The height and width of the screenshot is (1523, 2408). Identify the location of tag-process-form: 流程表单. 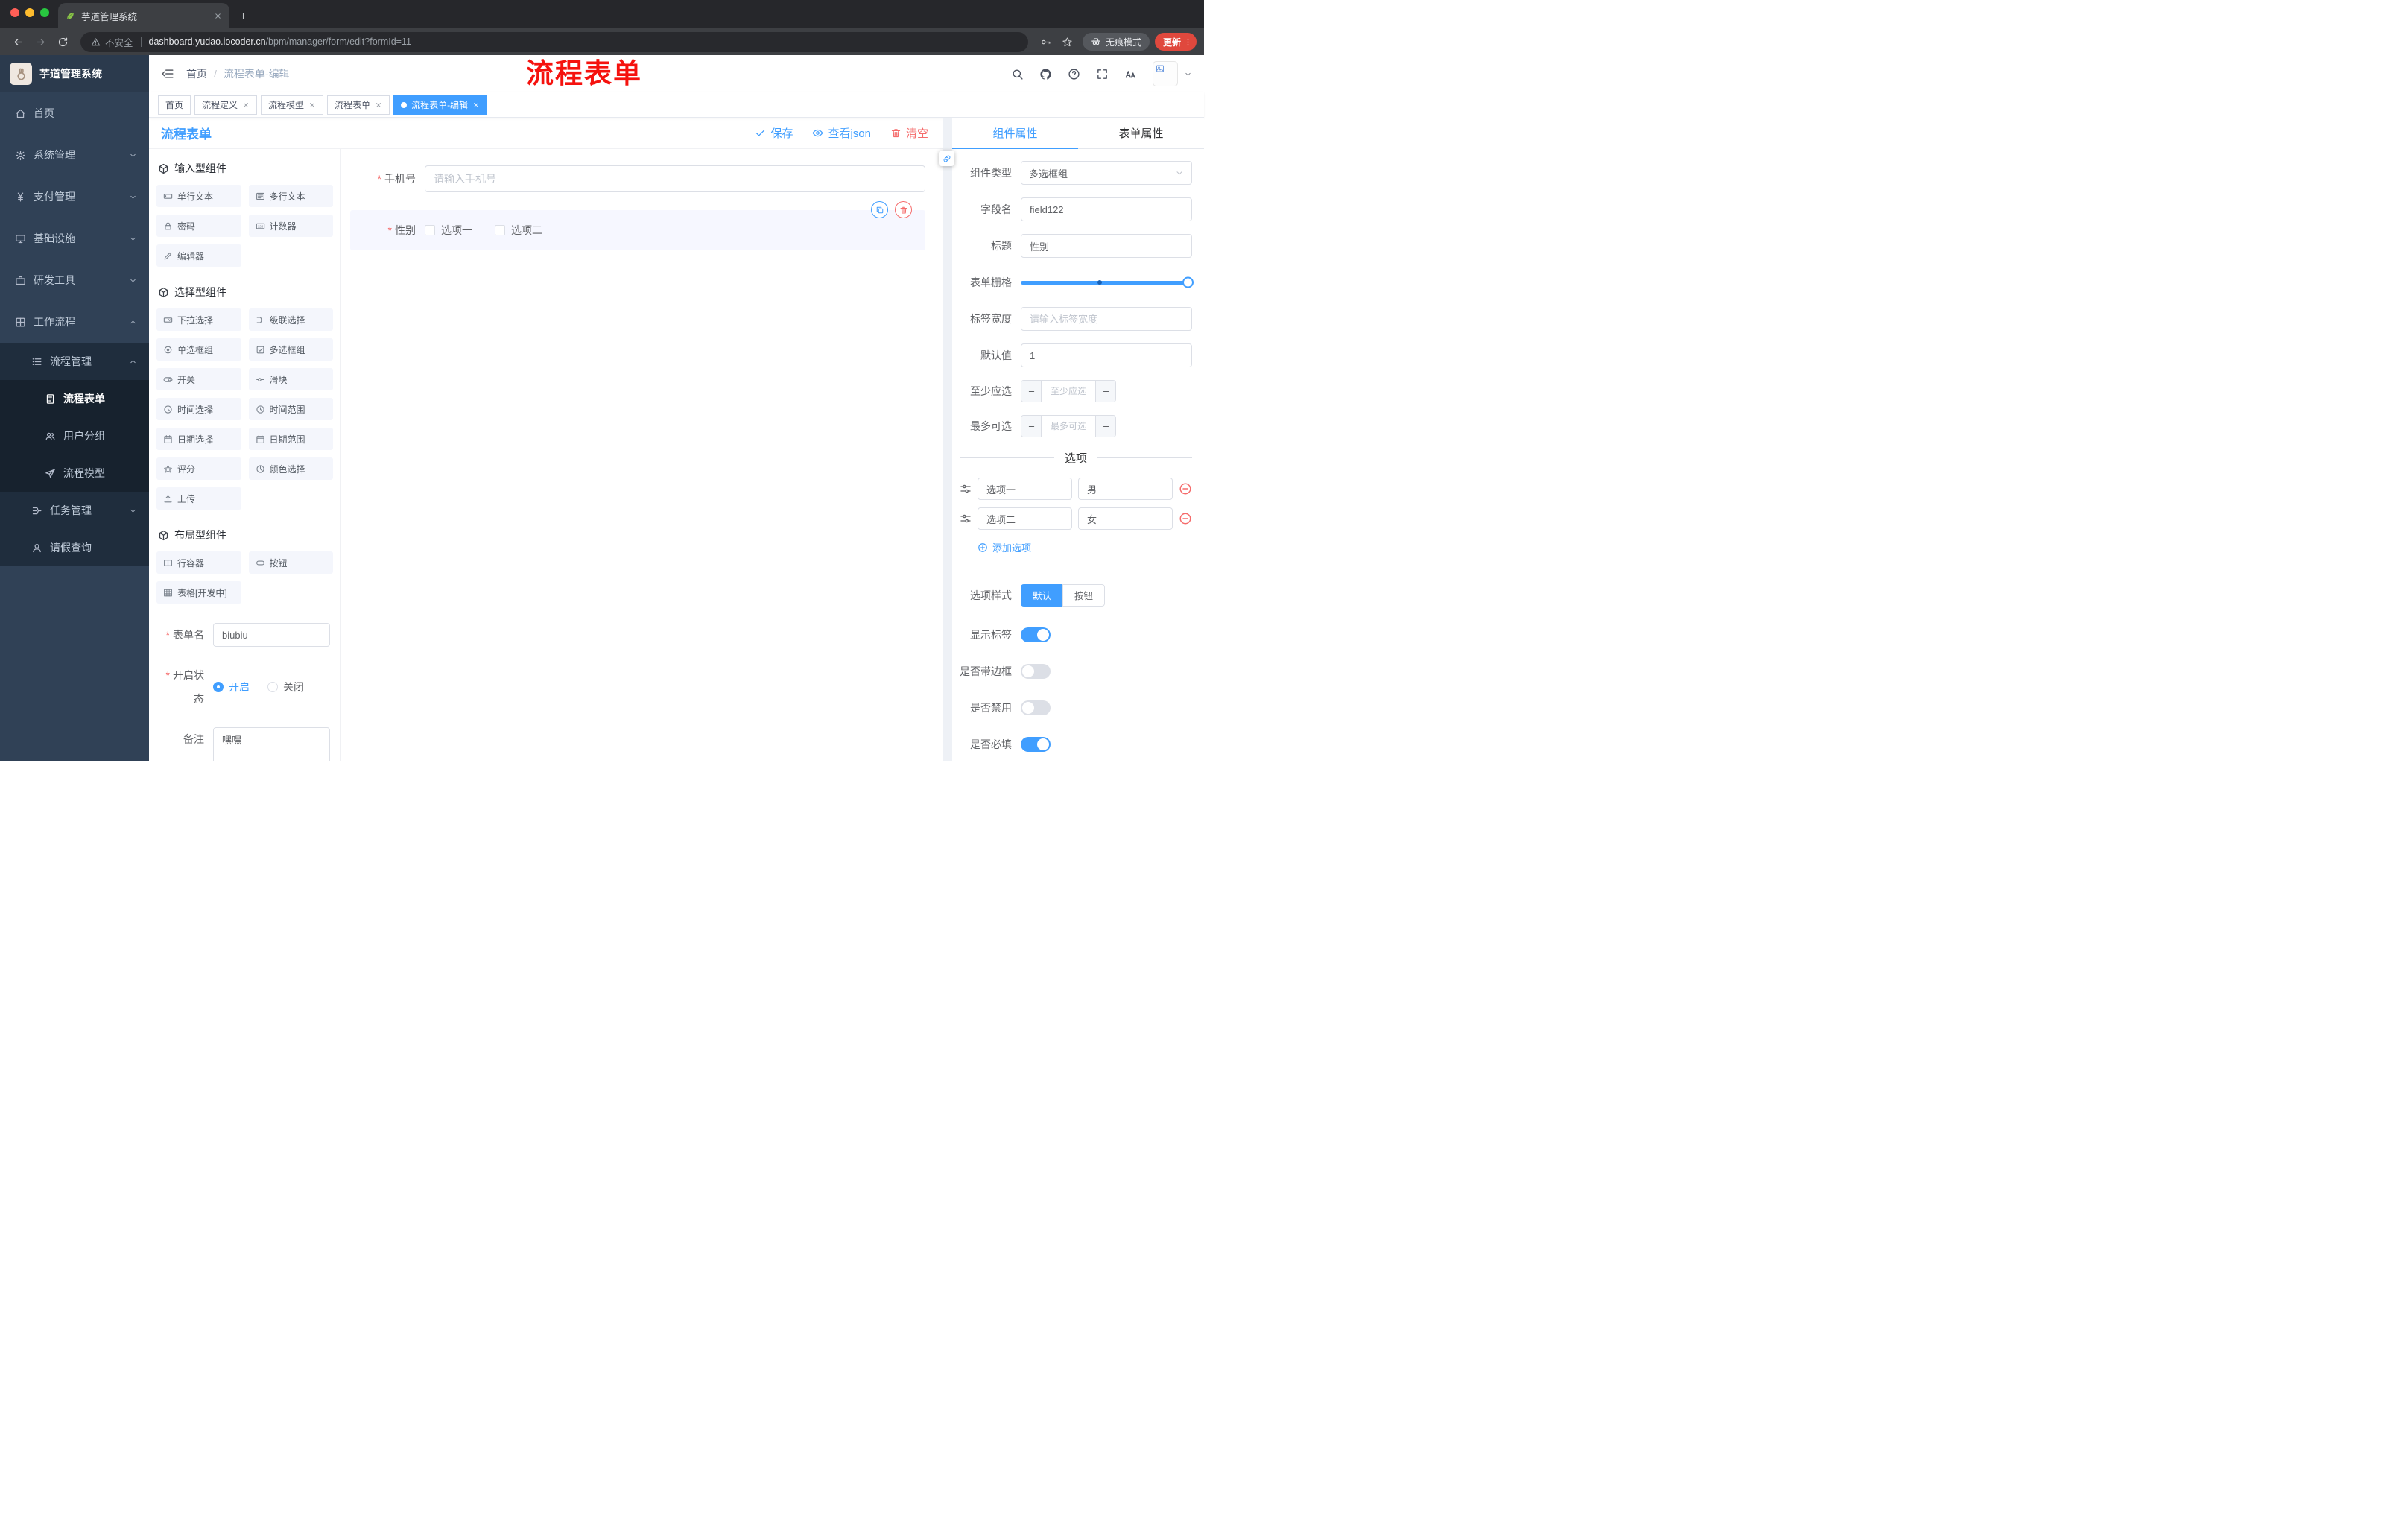
(358, 105).